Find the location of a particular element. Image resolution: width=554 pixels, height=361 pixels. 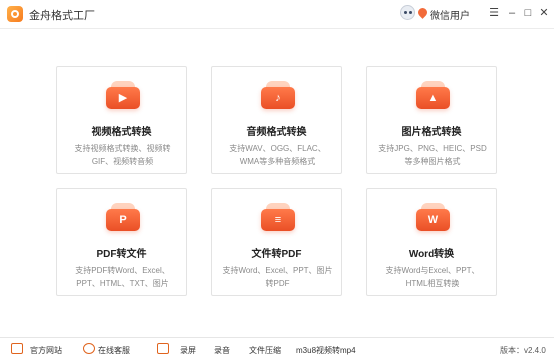

pdf-icon: P is located at coordinates (123, 218).